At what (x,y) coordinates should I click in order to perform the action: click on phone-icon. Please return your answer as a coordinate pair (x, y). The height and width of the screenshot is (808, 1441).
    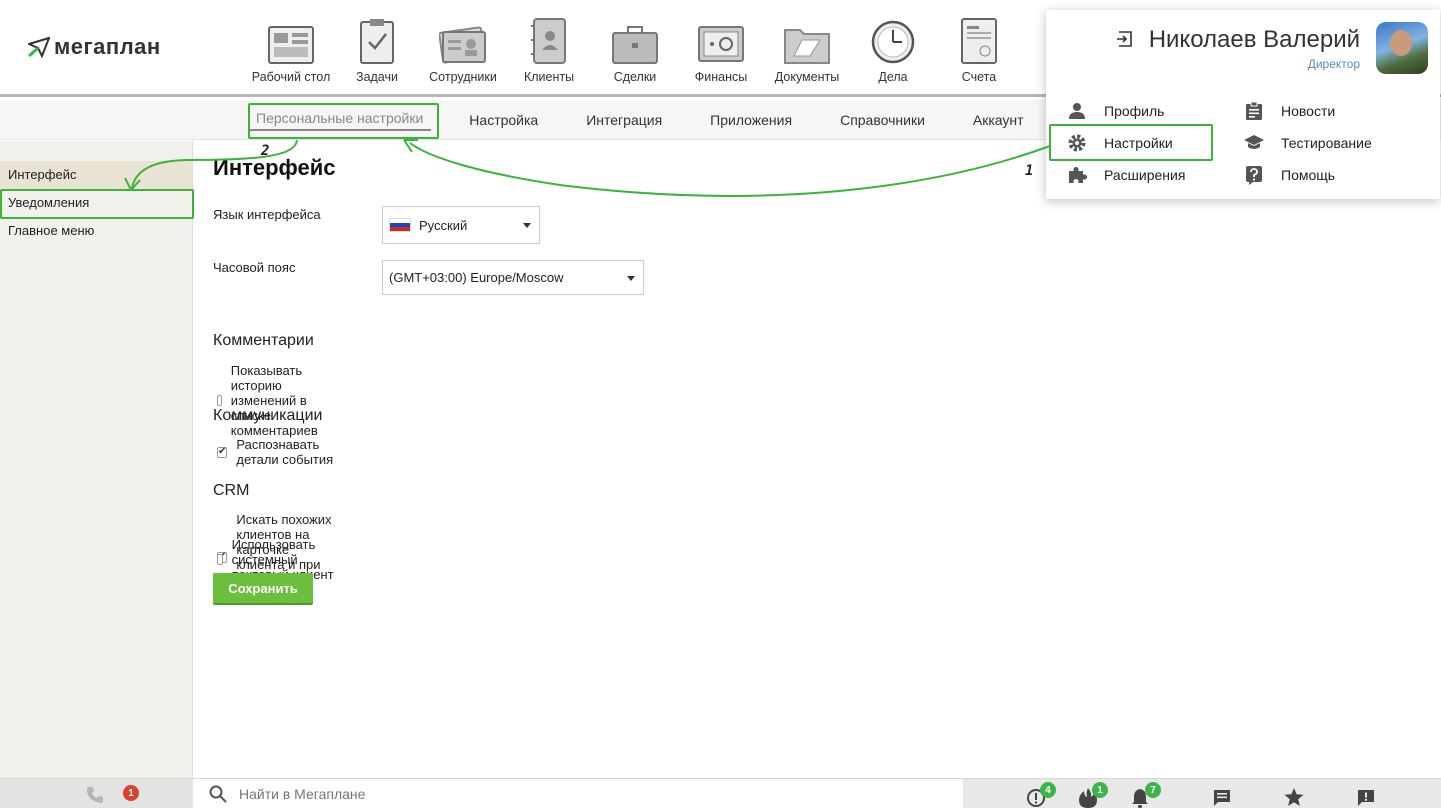
    Looking at the image, I should click on (95, 795).